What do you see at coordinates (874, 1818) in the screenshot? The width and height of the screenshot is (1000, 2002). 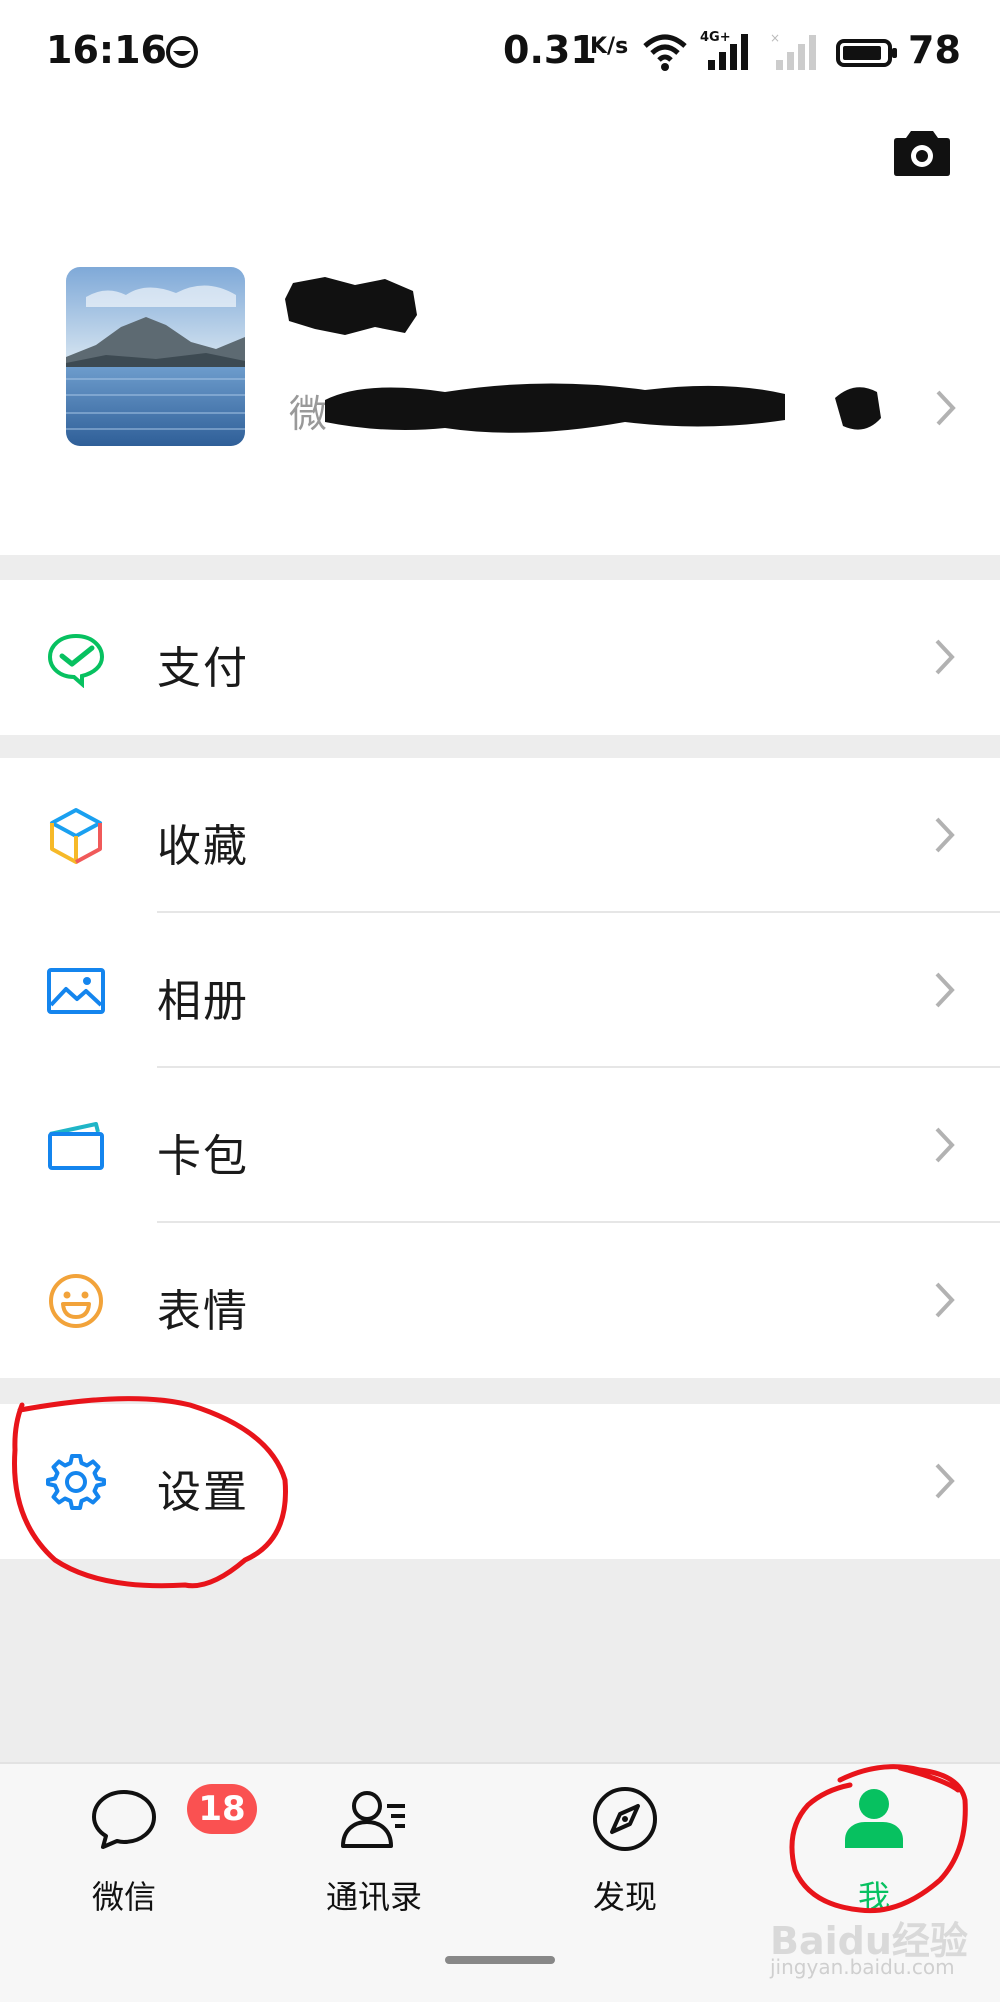 I see `person-icon` at bounding box center [874, 1818].